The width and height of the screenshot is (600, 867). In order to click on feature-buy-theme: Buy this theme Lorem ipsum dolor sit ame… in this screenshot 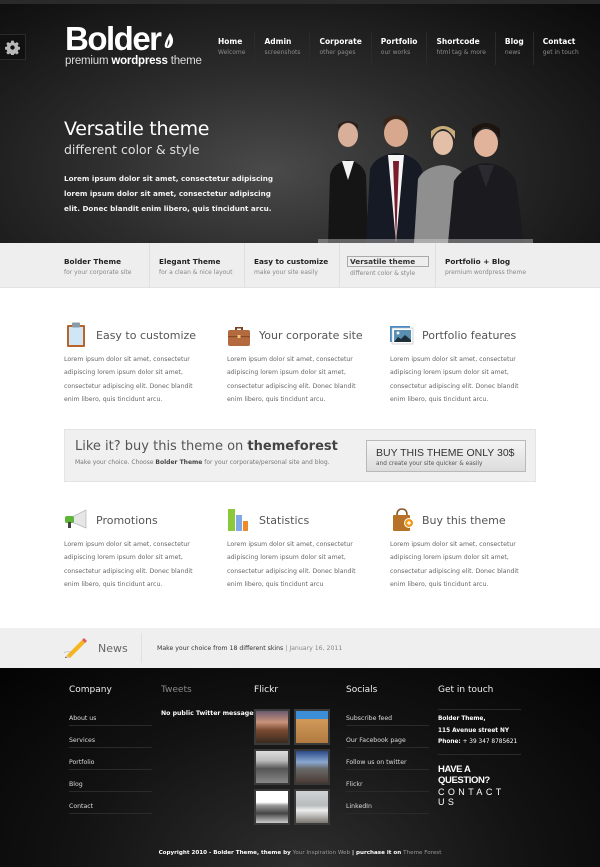, I will do `click(465, 549)`.